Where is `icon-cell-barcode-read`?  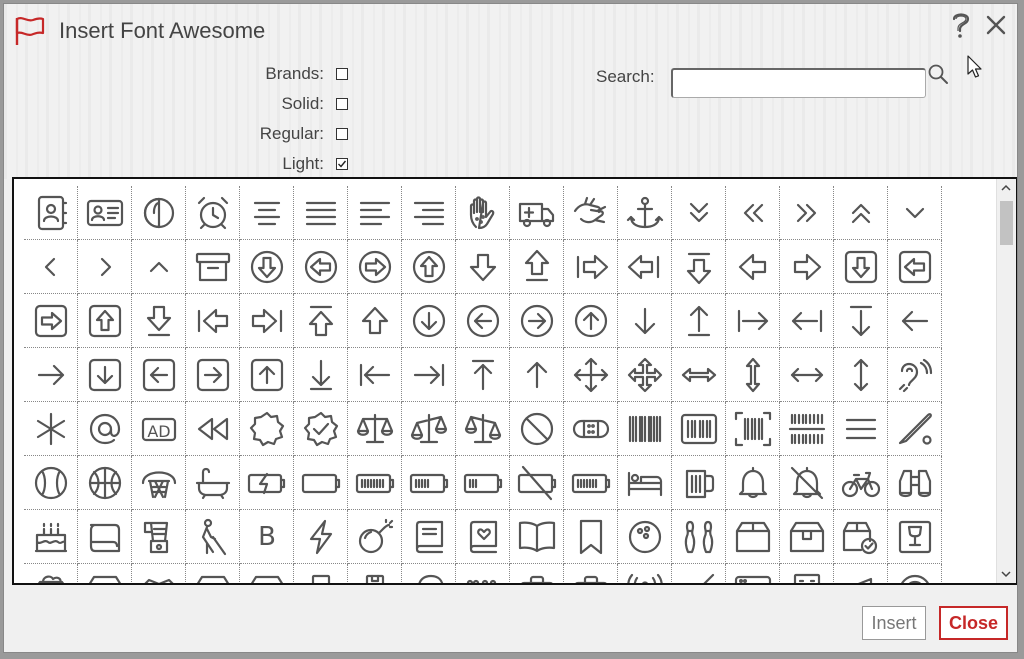
icon-cell-barcode-read is located at coordinates (753, 429).